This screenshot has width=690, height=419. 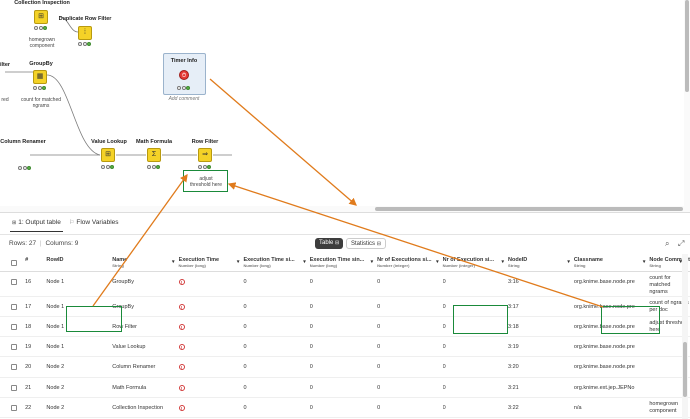 I want to click on row-index: 18, so click(x=28, y=326).